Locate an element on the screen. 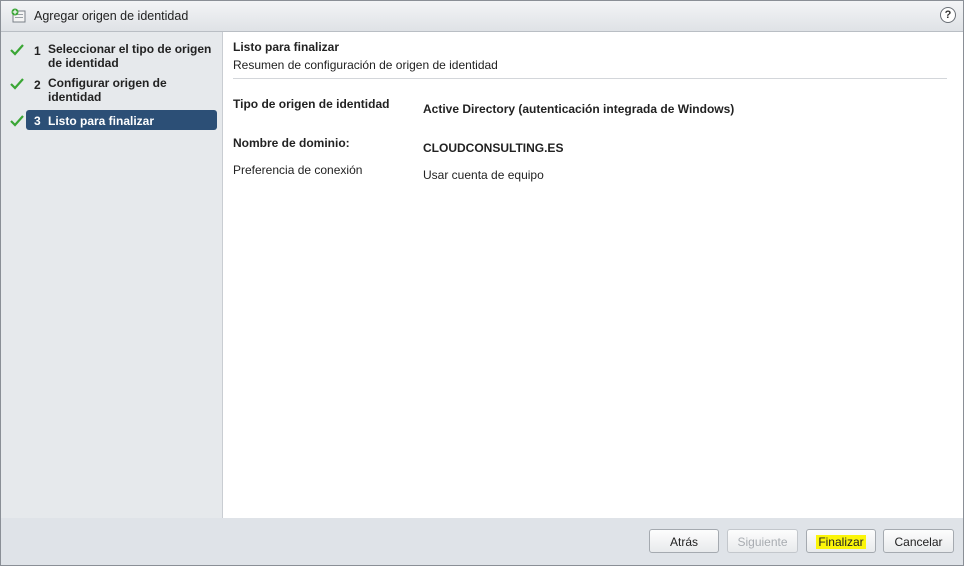 This screenshot has width=964, height=566. step-number: 1 is located at coordinates (37, 51).